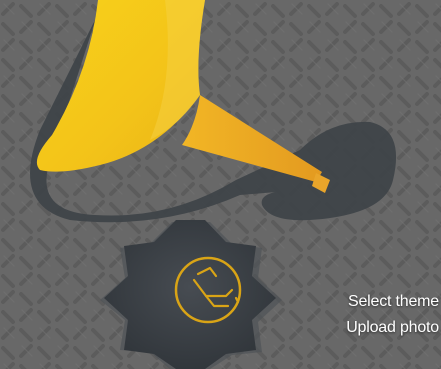 The height and width of the screenshot is (369, 441). Describe the element at coordinates (392, 302) in the screenshot. I see `select-theme-button: Select theme` at that location.